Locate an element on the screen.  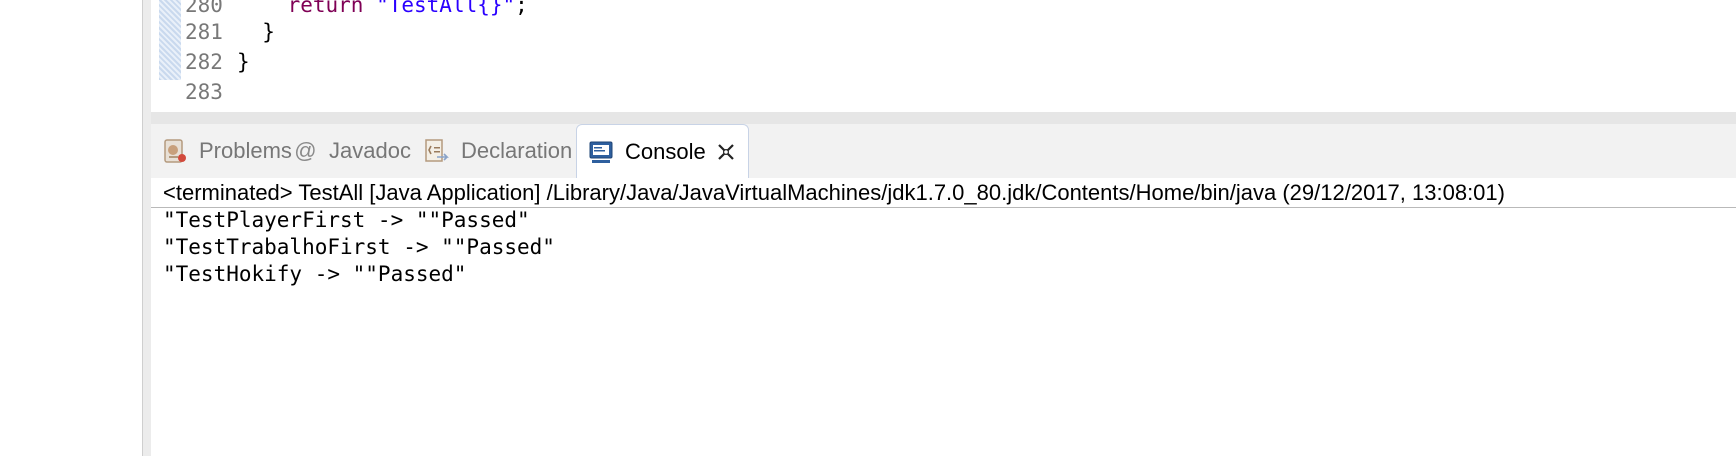
keyword: return is located at coordinates (325, 8).